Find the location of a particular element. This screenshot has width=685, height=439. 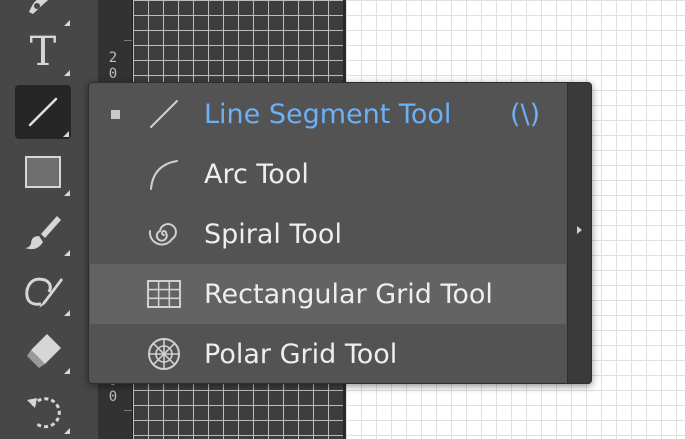

menu-item-label: Polar Grid Tool is located at coordinates (301, 354).